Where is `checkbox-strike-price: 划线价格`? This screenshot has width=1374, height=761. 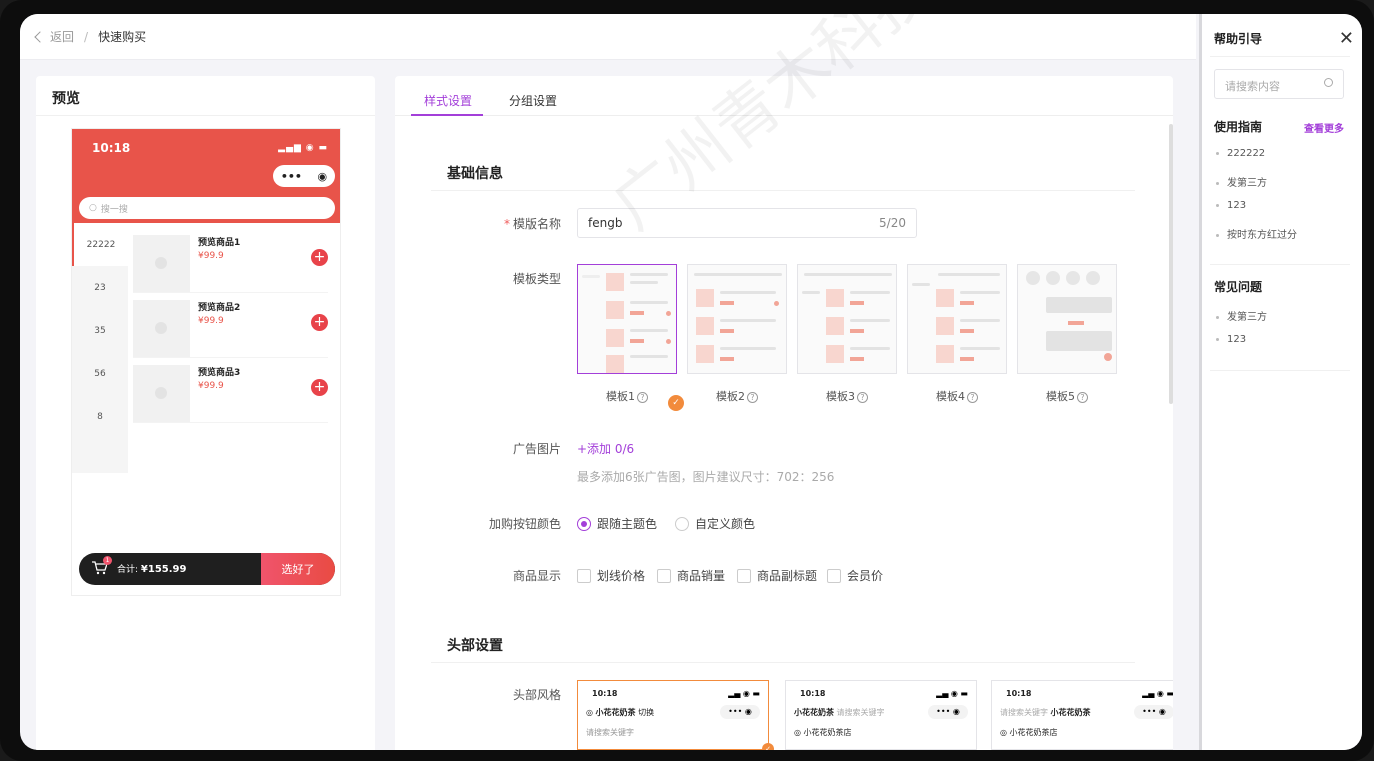
checkbox-strike-price: 划线价格 is located at coordinates (611, 575).